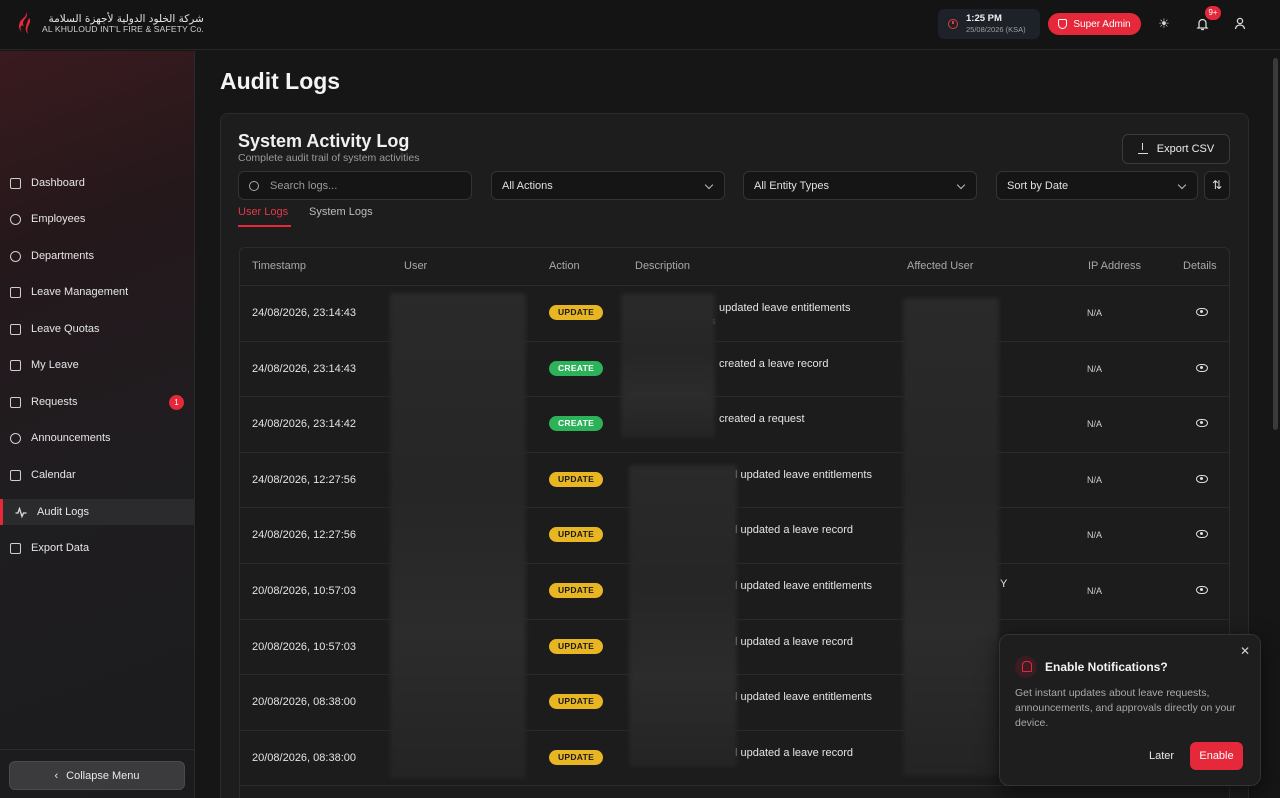  Describe the element at coordinates (1161, 756) in the screenshot. I see `later-button: Later` at that location.